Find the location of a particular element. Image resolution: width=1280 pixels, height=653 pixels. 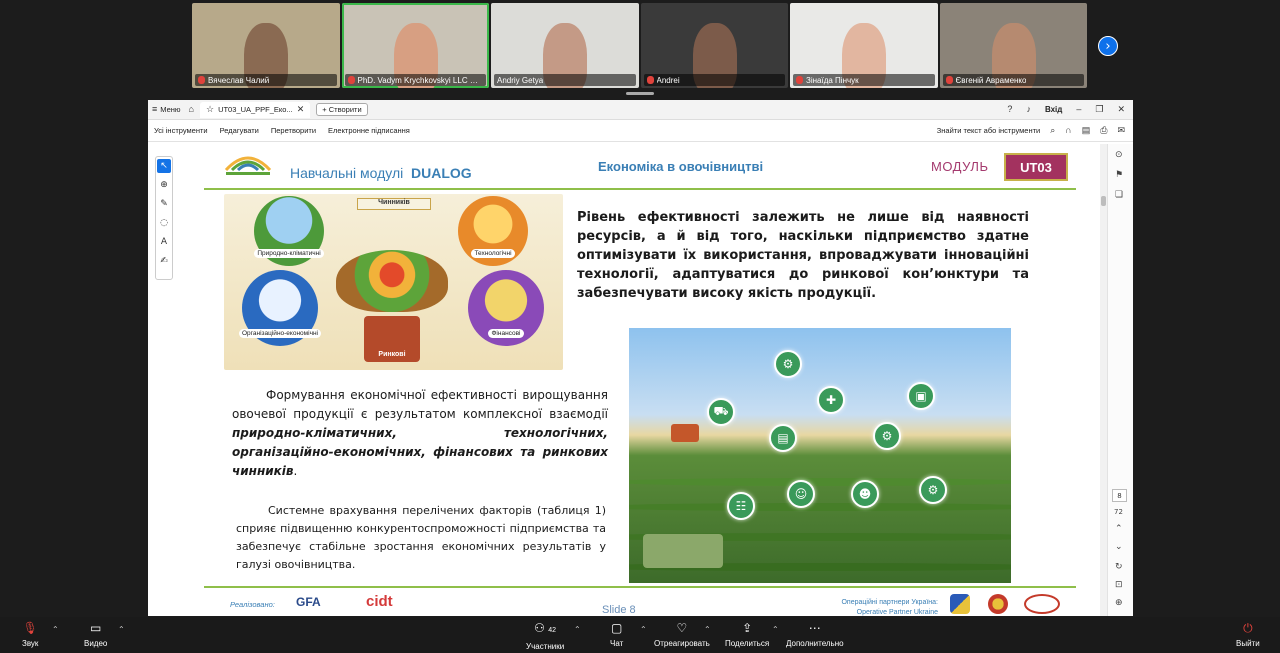

notifications-icon: ♪ is located at coordinates (1028, 109).